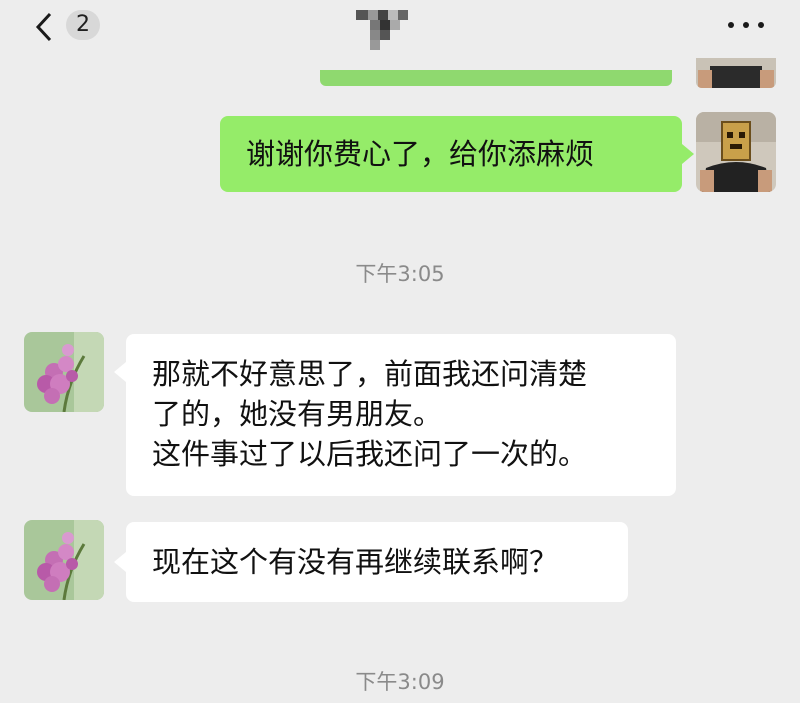 The width and height of the screenshot is (800, 703). I want to click on message-text-line: 那就不好意思了，前面我还问清楚, so click(370, 374).